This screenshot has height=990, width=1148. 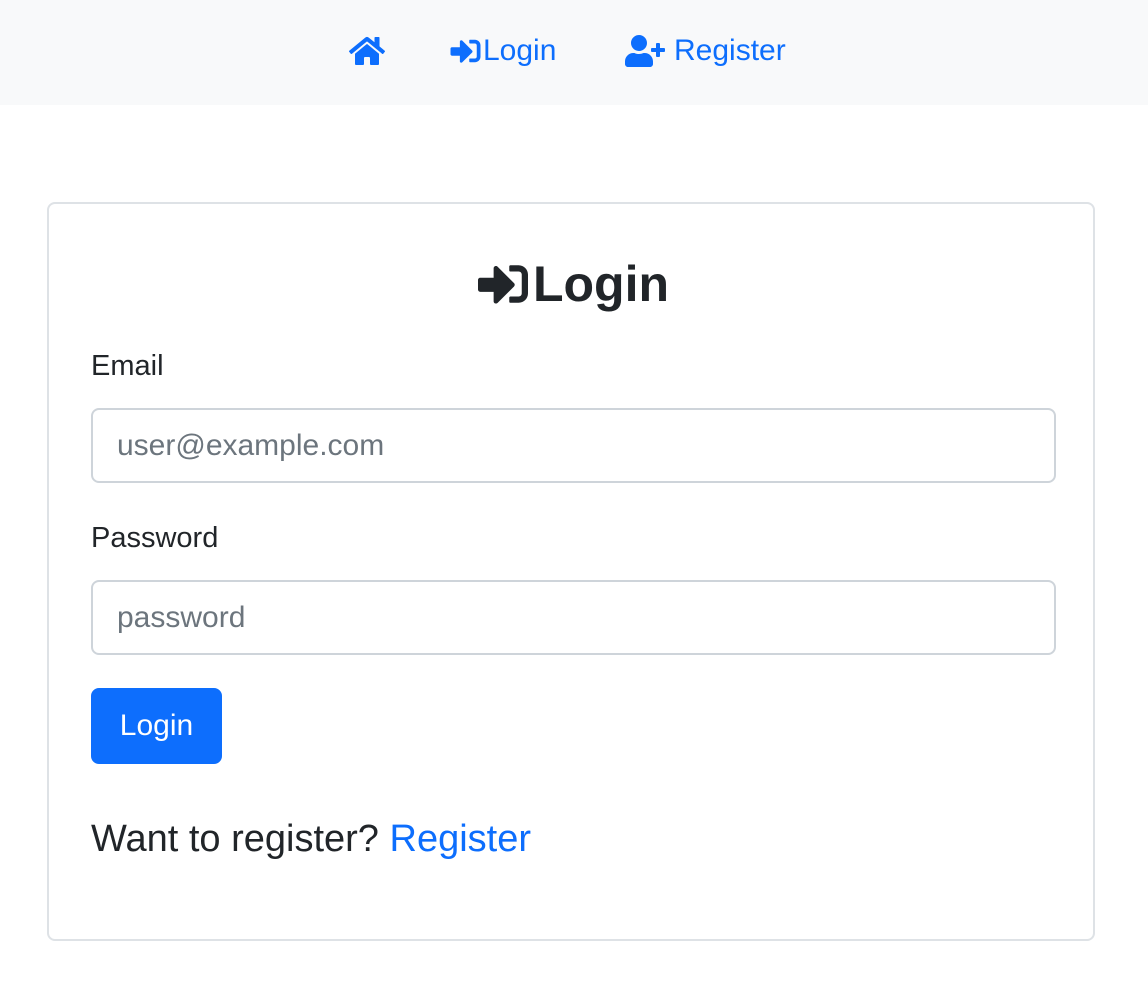 I want to click on nav-login-label: Login, so click(x=520, y=50).